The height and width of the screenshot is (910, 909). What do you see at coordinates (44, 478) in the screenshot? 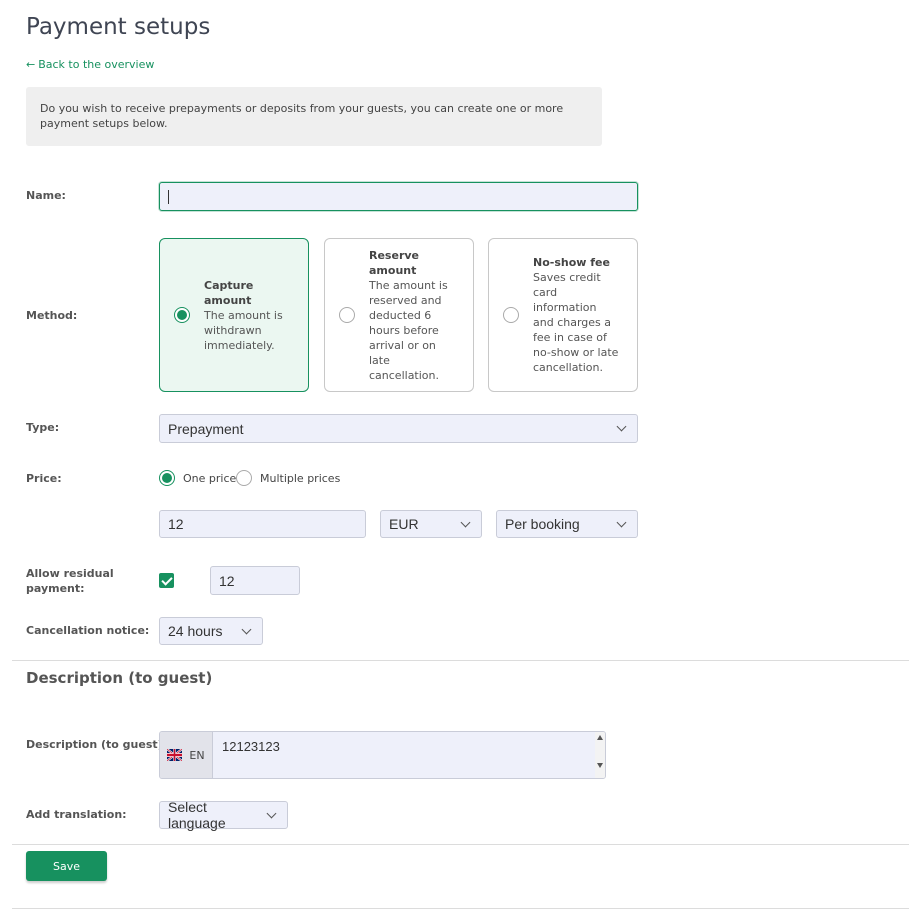
I see `price-label: Price:` at bounding box center [44, 478].